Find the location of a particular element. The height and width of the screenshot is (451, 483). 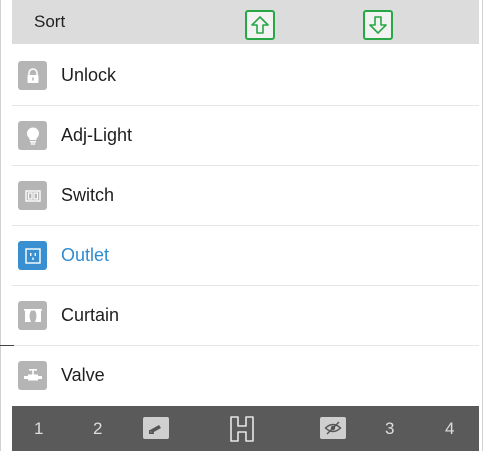

device-label: Outlet is located at coordinates (85, 255).